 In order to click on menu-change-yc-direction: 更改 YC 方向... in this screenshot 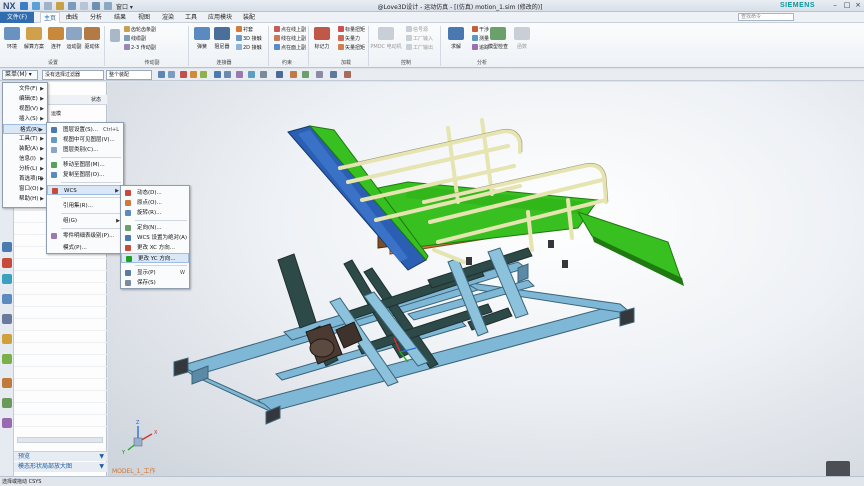, I will do `click(155, 258)`.